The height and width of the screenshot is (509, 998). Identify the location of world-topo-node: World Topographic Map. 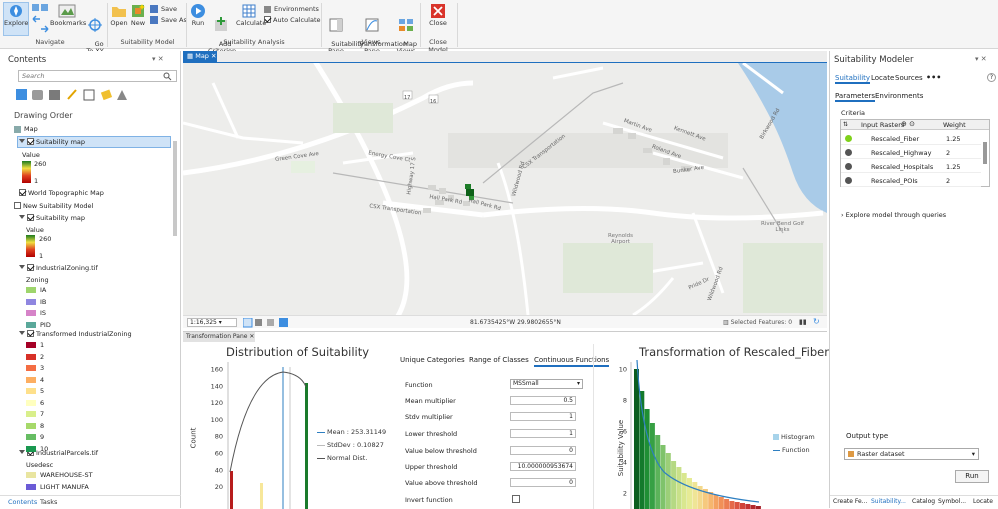
(61, 193).